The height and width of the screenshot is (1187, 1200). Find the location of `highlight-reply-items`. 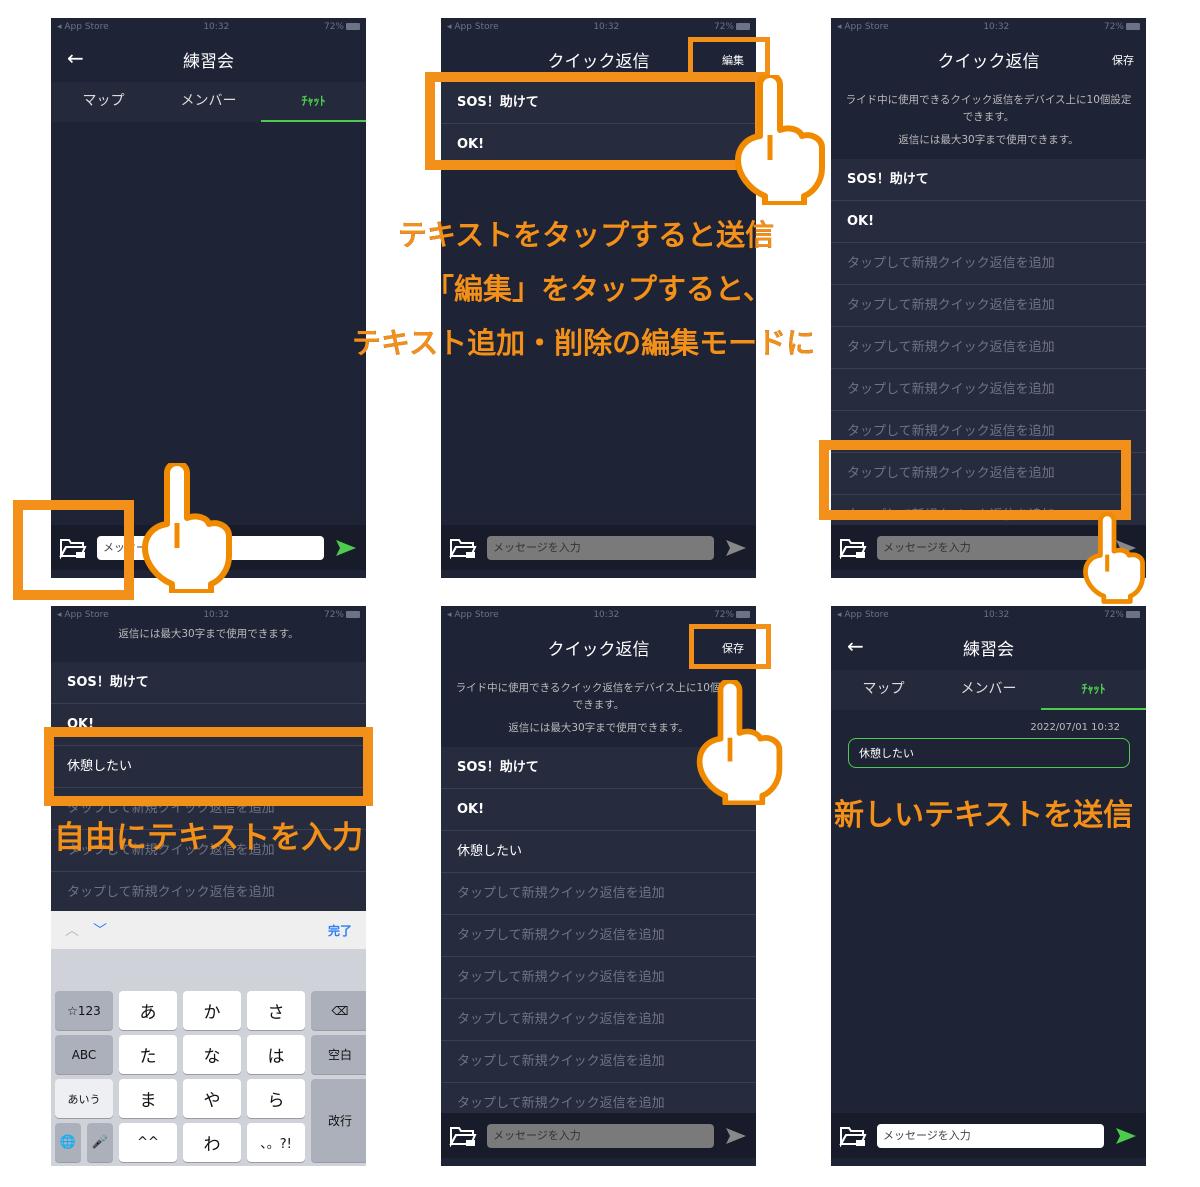

highlight-reply-items is located at coordinates (595, 121).